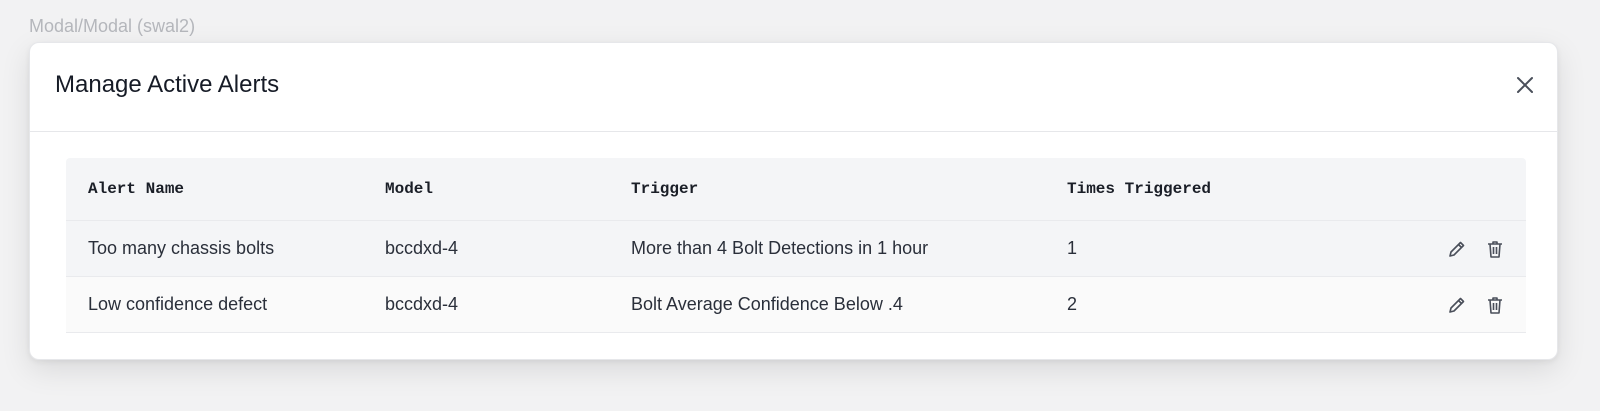 The height and width of the screenshot is (411, 1600). Describe the element at coordinates (167, 84) in the screenshot. I see `modal-title: Manage Active Alerts` at that location.